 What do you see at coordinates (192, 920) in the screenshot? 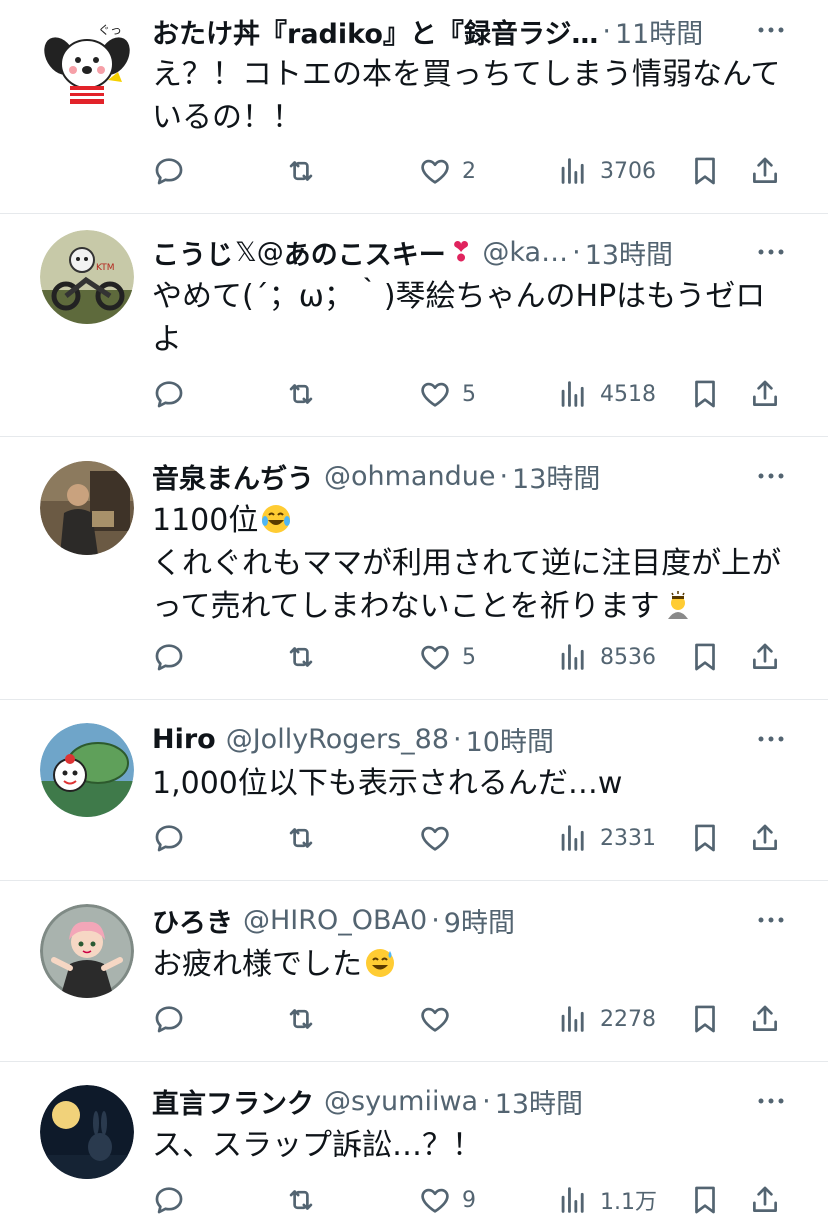
I see `display-name: ひろき` at bounding box center [192, 920].